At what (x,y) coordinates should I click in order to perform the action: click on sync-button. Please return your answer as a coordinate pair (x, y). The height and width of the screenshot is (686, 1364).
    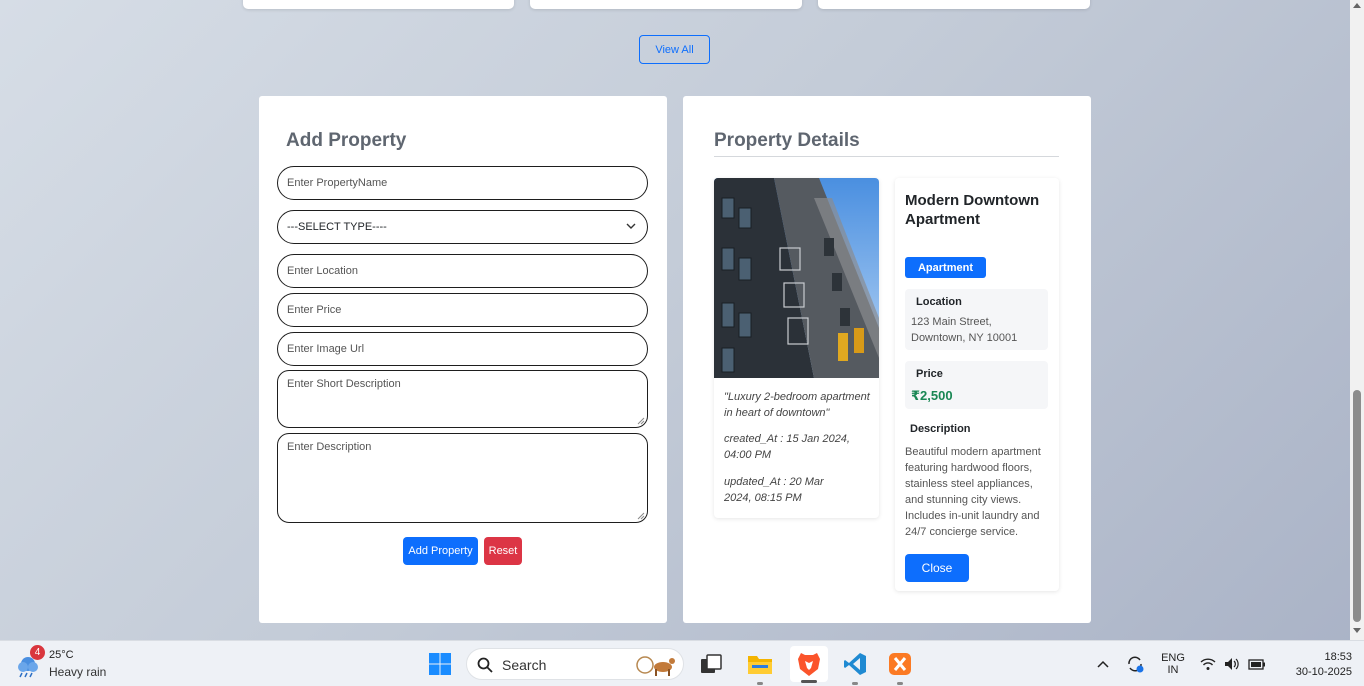
    Looking at the image, I should click on (1135, 664).